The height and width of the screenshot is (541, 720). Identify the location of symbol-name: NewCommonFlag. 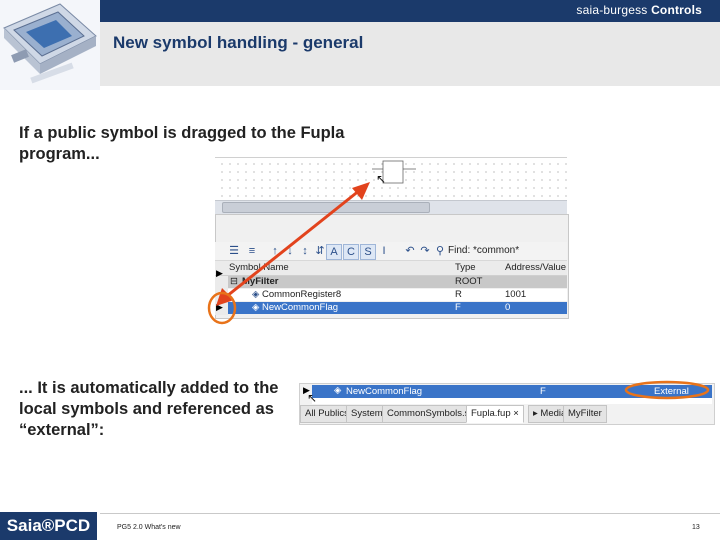
(384, 391).